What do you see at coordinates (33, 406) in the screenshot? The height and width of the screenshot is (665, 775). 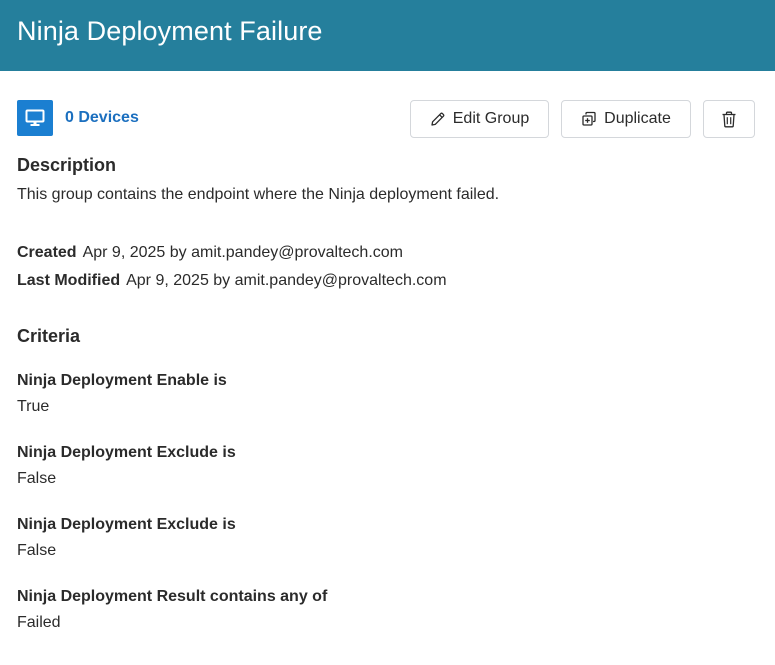 I see `criteria-value: True` at bounding box center [33, 406].